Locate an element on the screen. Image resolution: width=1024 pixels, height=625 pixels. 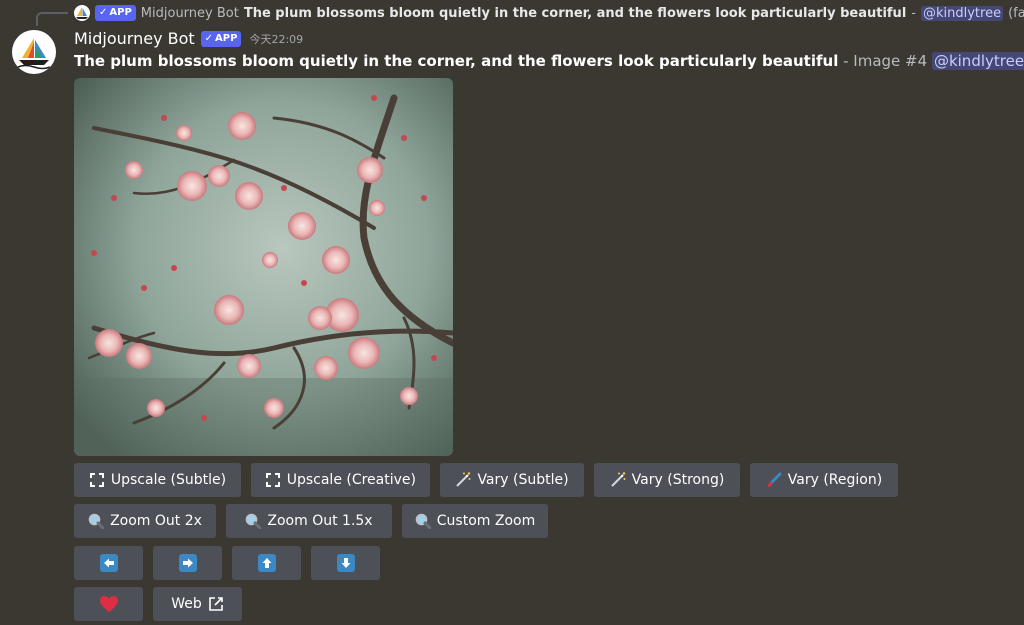
zoom-out-2x-button: Zoom Out 2x is located at coordinates (145, 521).